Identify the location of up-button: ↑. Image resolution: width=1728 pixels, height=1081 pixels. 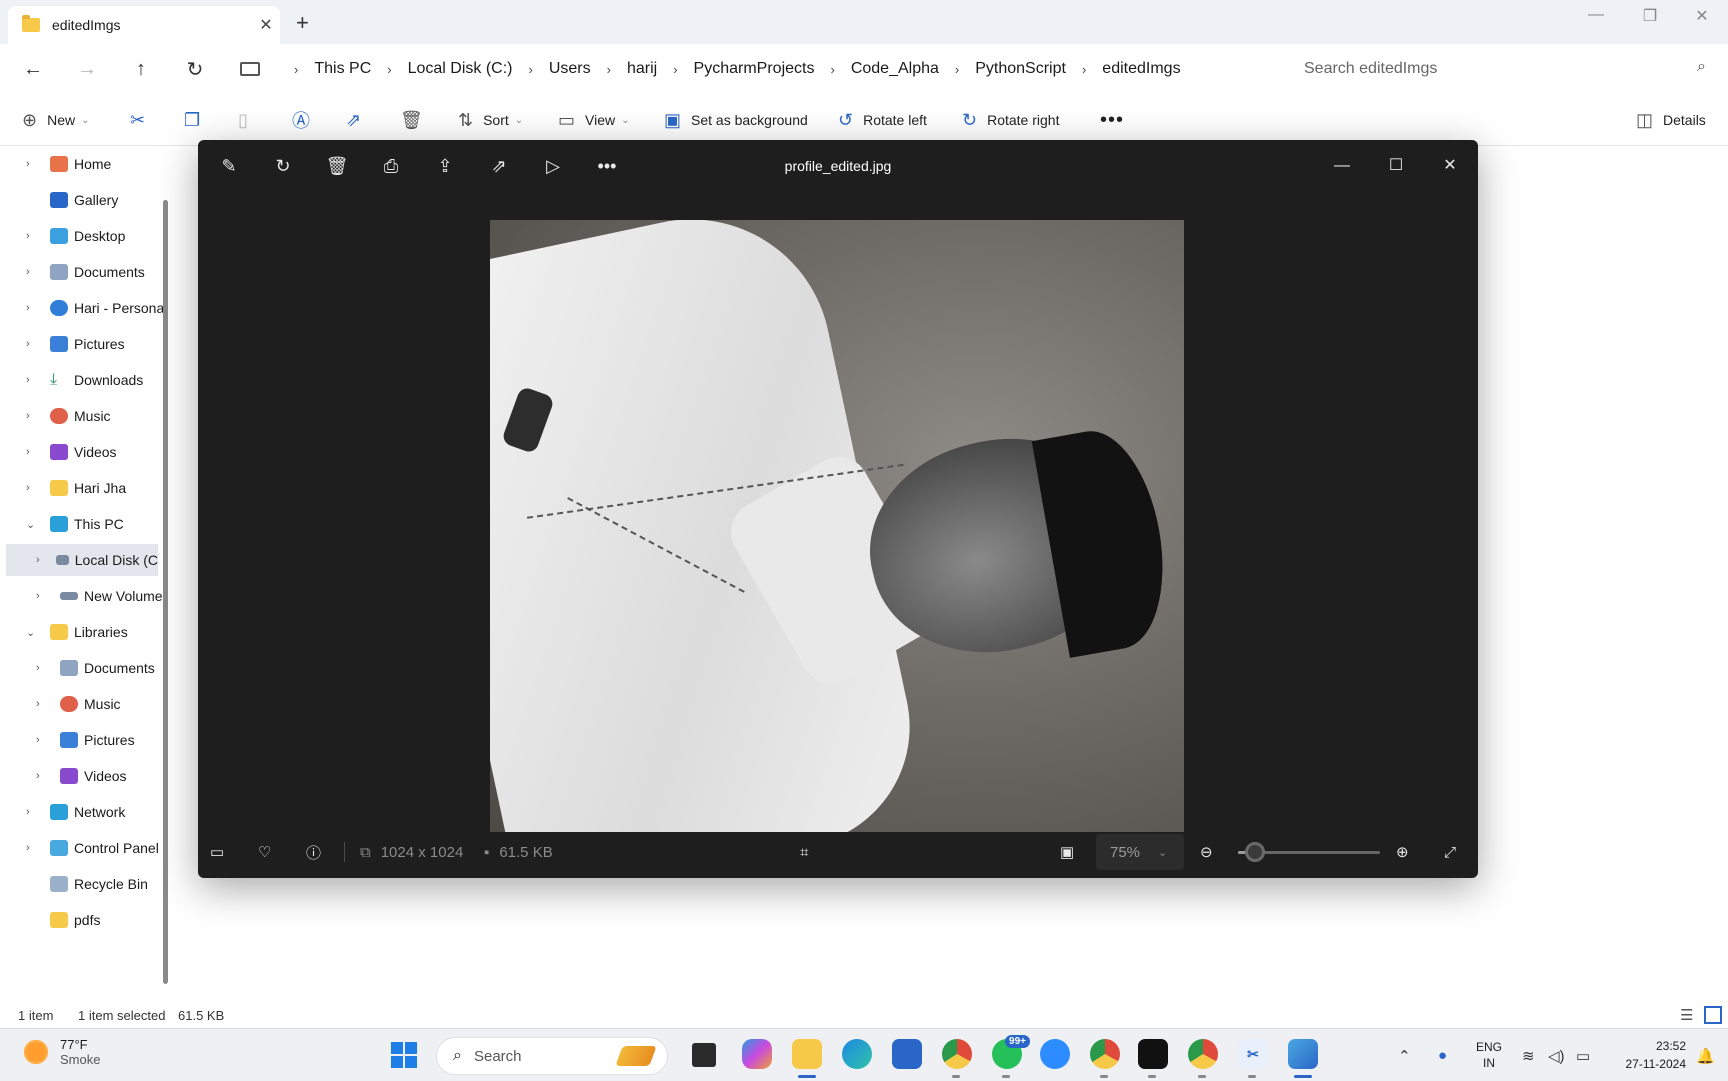
(141, 69).